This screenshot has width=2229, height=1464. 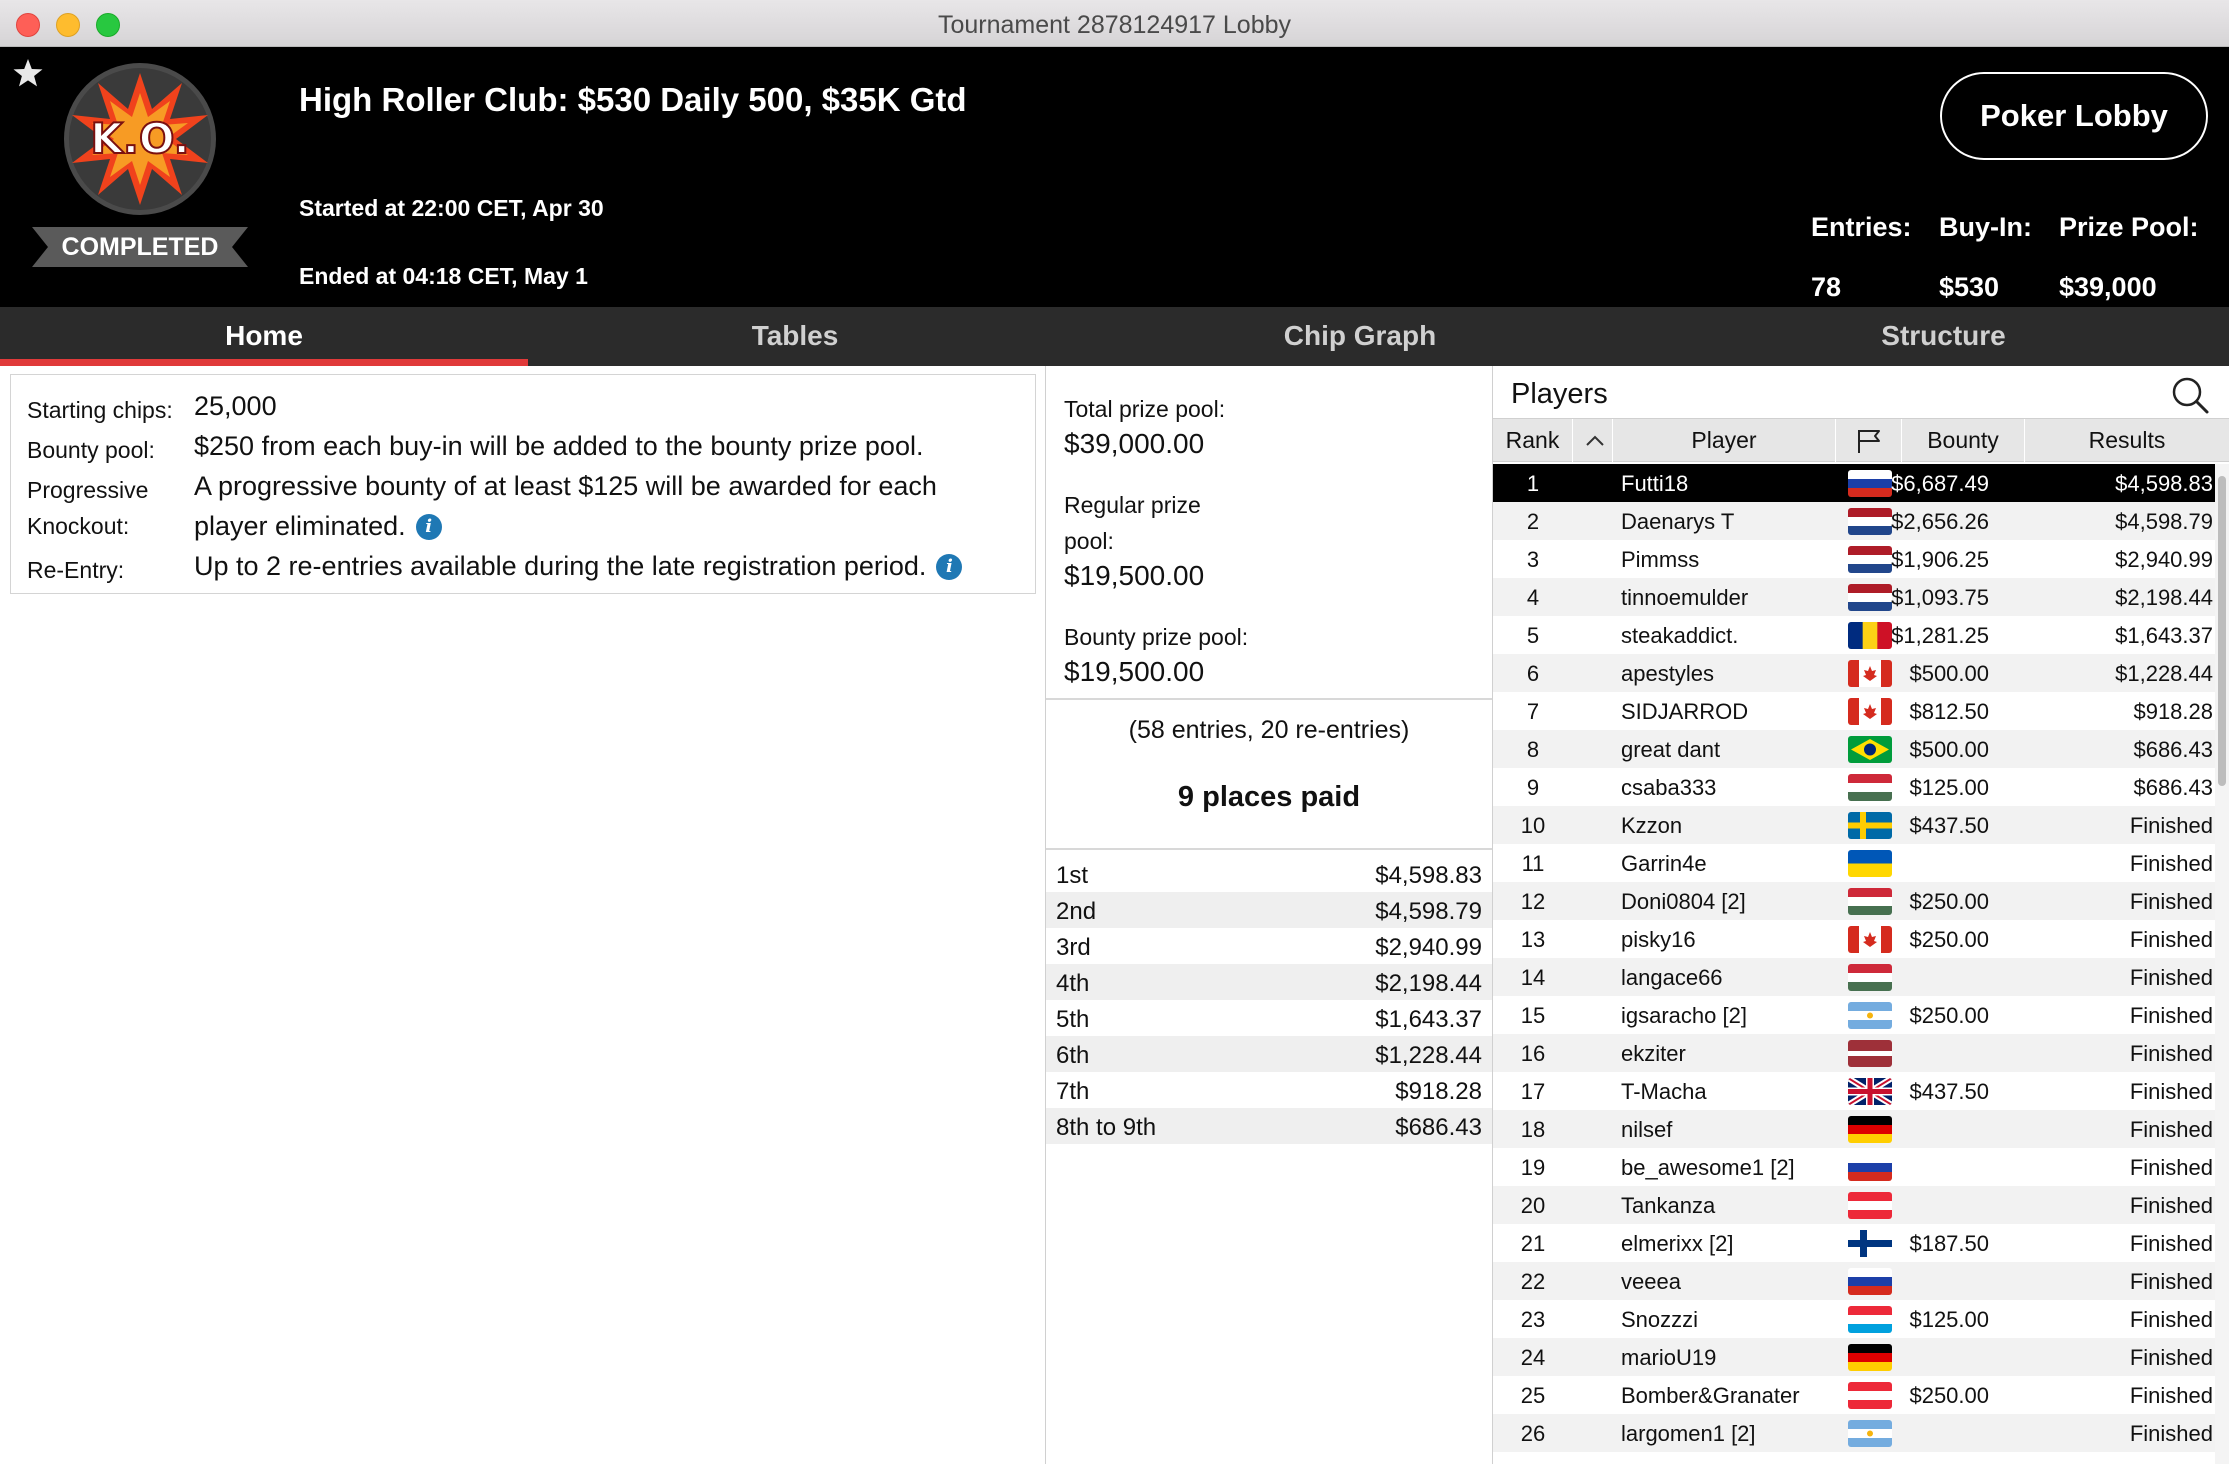 What do you see at coordinates (2074, 116) in the screenshot?
I see `poker-lobby-button: Poker Lobby` at bounding box center [2074, 116].